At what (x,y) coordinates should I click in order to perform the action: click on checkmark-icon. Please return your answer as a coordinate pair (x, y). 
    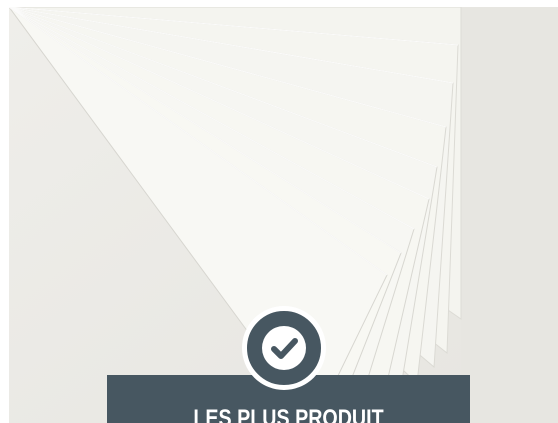
    Looking at the image, I should click on (284, 348).